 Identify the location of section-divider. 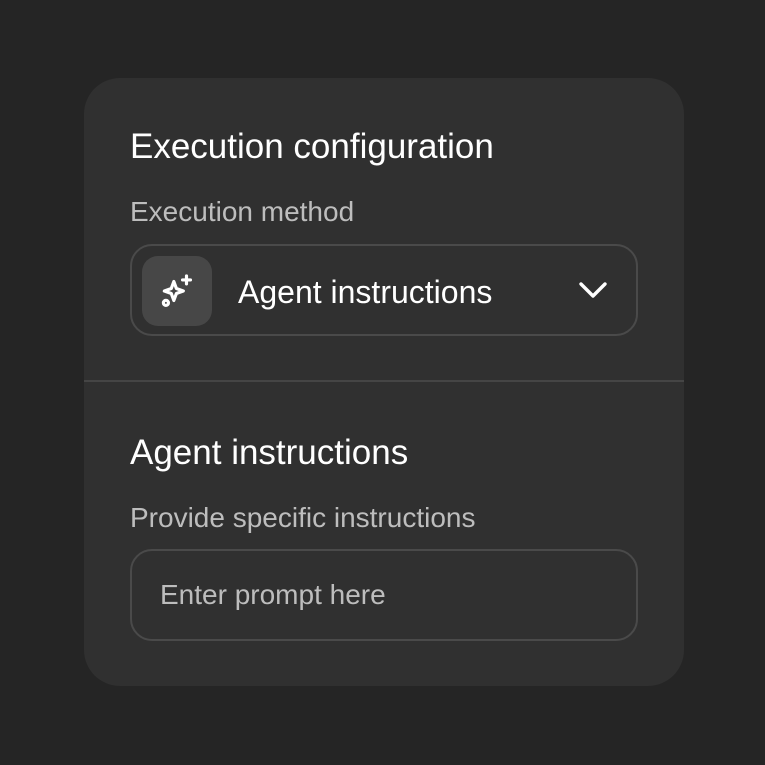
(384, 381).